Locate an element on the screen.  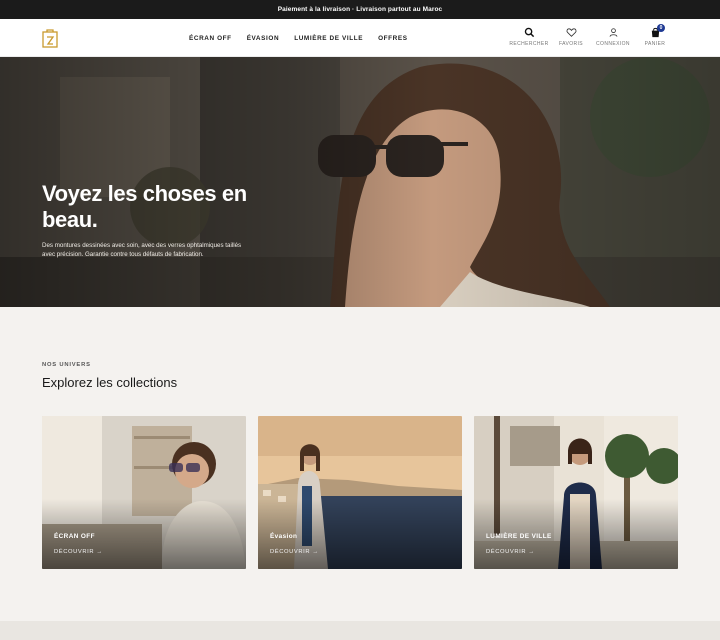
heart-icon is located at coordinates (571, 32).